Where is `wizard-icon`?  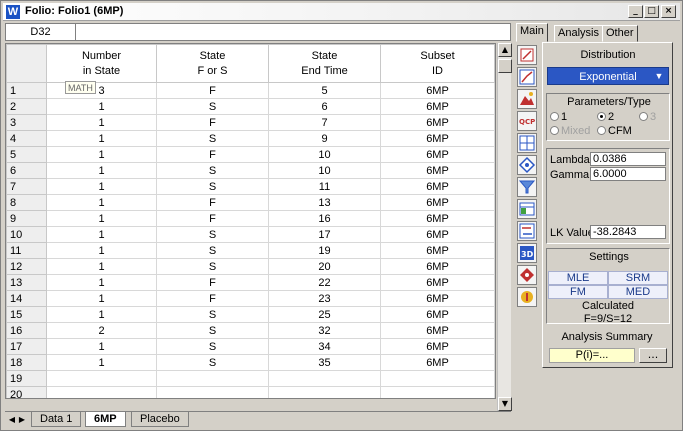
wizard-icon is located at coordinates (527, 297).